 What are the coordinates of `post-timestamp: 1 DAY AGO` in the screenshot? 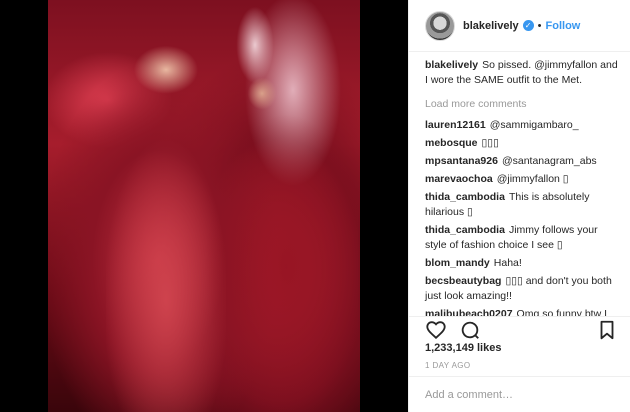 It's located at (448, 365).